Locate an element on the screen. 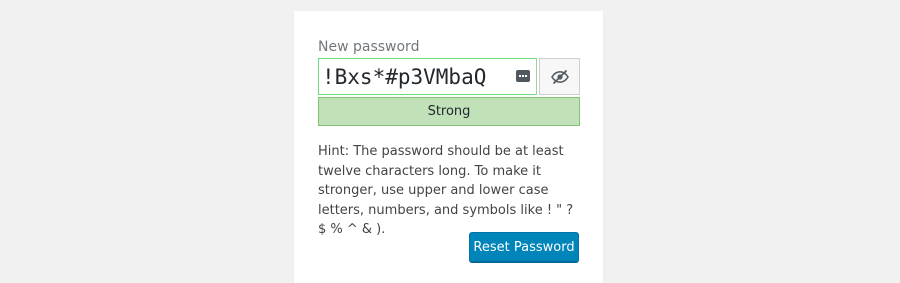 This screenshot has height=283, width=900. password-strength-indicator: Strong is located at coordinates (449, 111).